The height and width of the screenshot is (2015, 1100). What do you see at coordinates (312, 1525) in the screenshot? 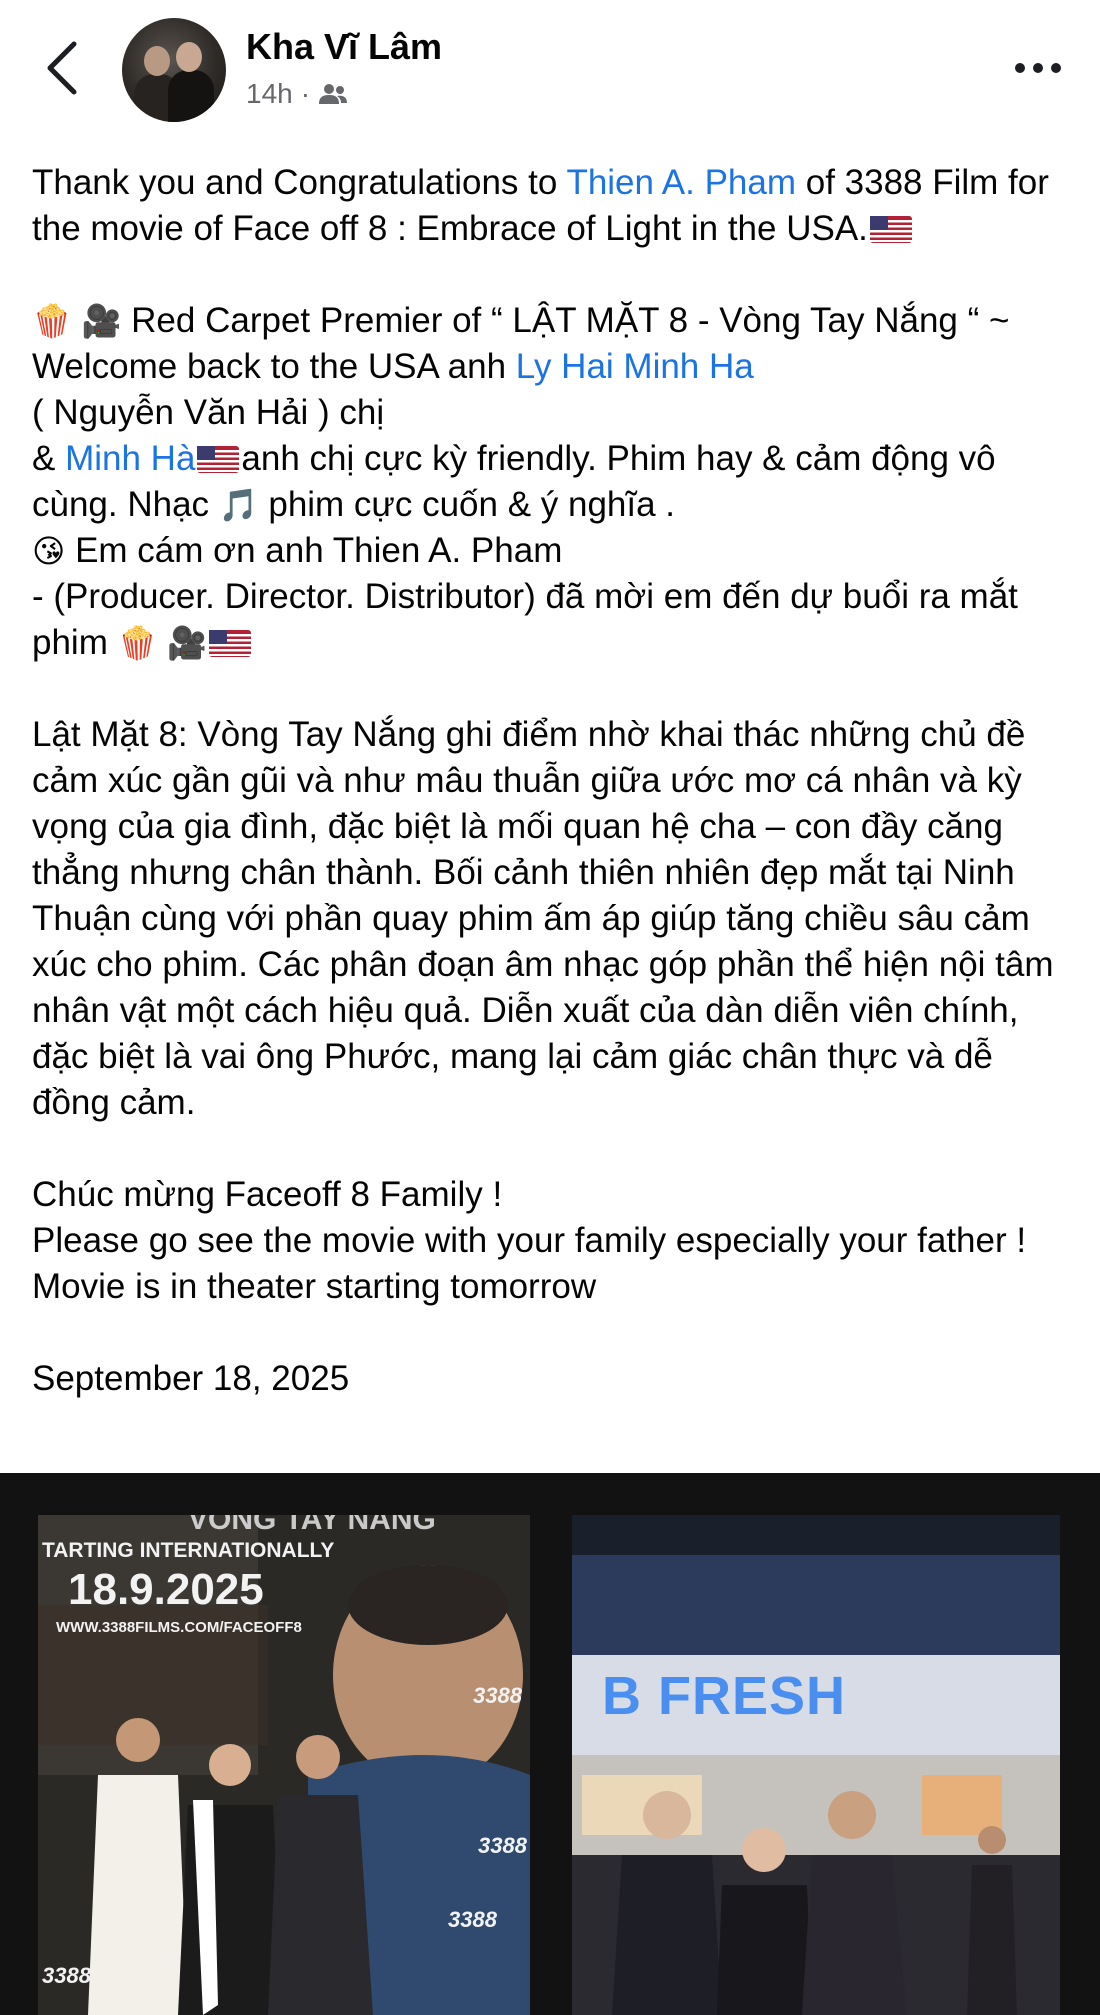
I see `poster-top-text: VÒNG TAY NẮNG` at bounding box center [312, 1525].